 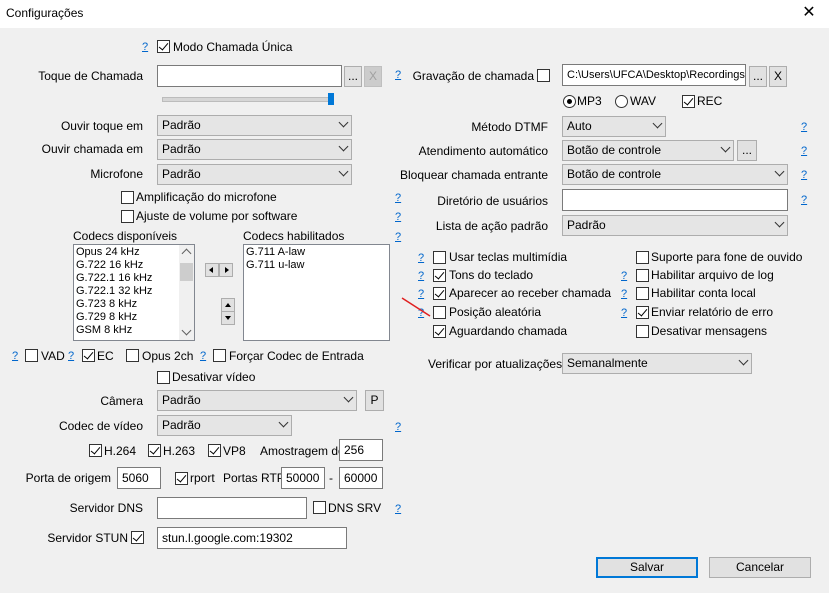 What do you see at coordinates (181, 425) in the screenshot?
I see `codec-video-value: Padrão` at bounding box center [181, 425].